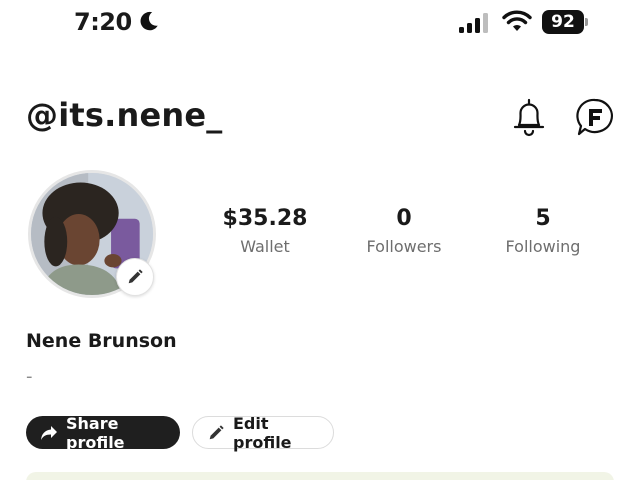 The width and height of the screenshot is (640, 480). What do you see at coordinates (124, 115) in the screenshot?
I see `profile-username: @its.nene_` at bounding box center [124, 115].